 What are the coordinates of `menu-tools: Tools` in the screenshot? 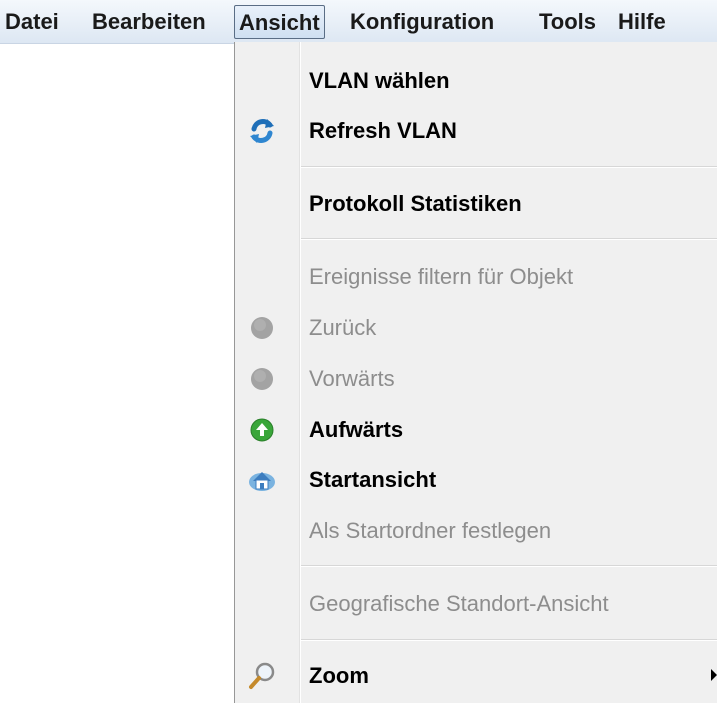 It's located at (567, 22).